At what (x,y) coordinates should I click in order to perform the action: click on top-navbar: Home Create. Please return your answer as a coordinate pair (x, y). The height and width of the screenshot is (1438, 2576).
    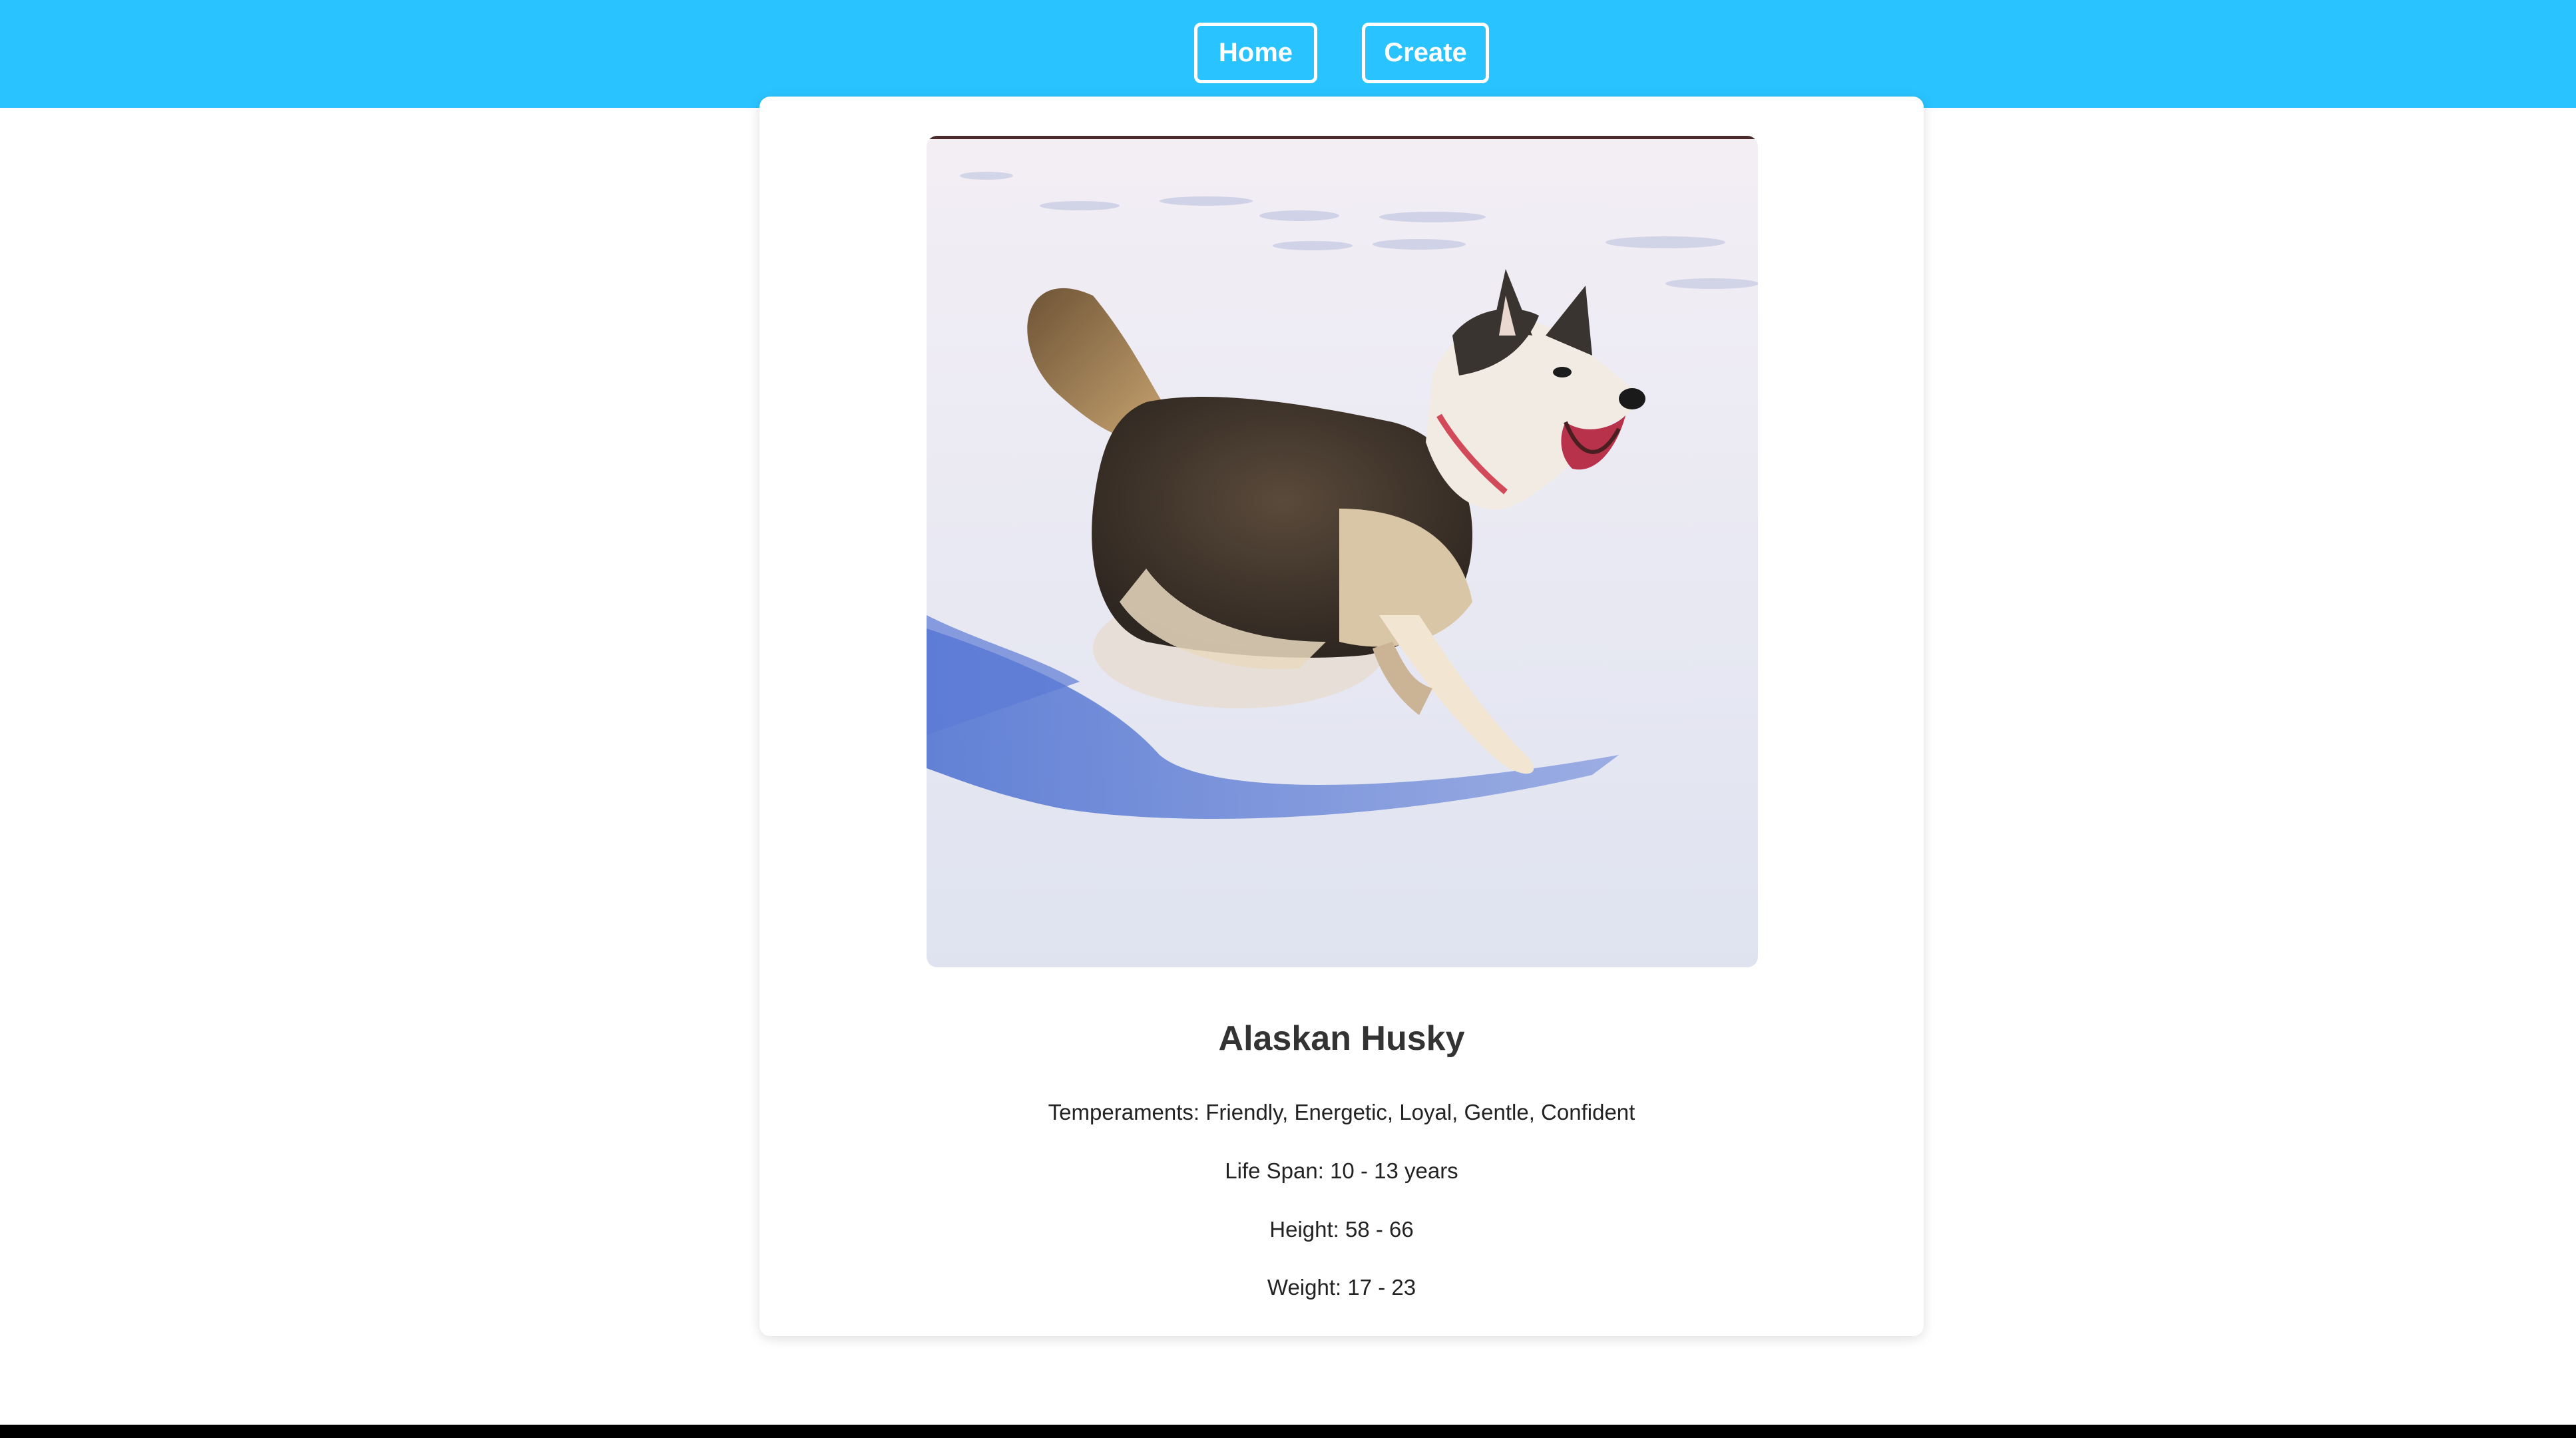
    Looking at the image, I should click on (1288, 54).